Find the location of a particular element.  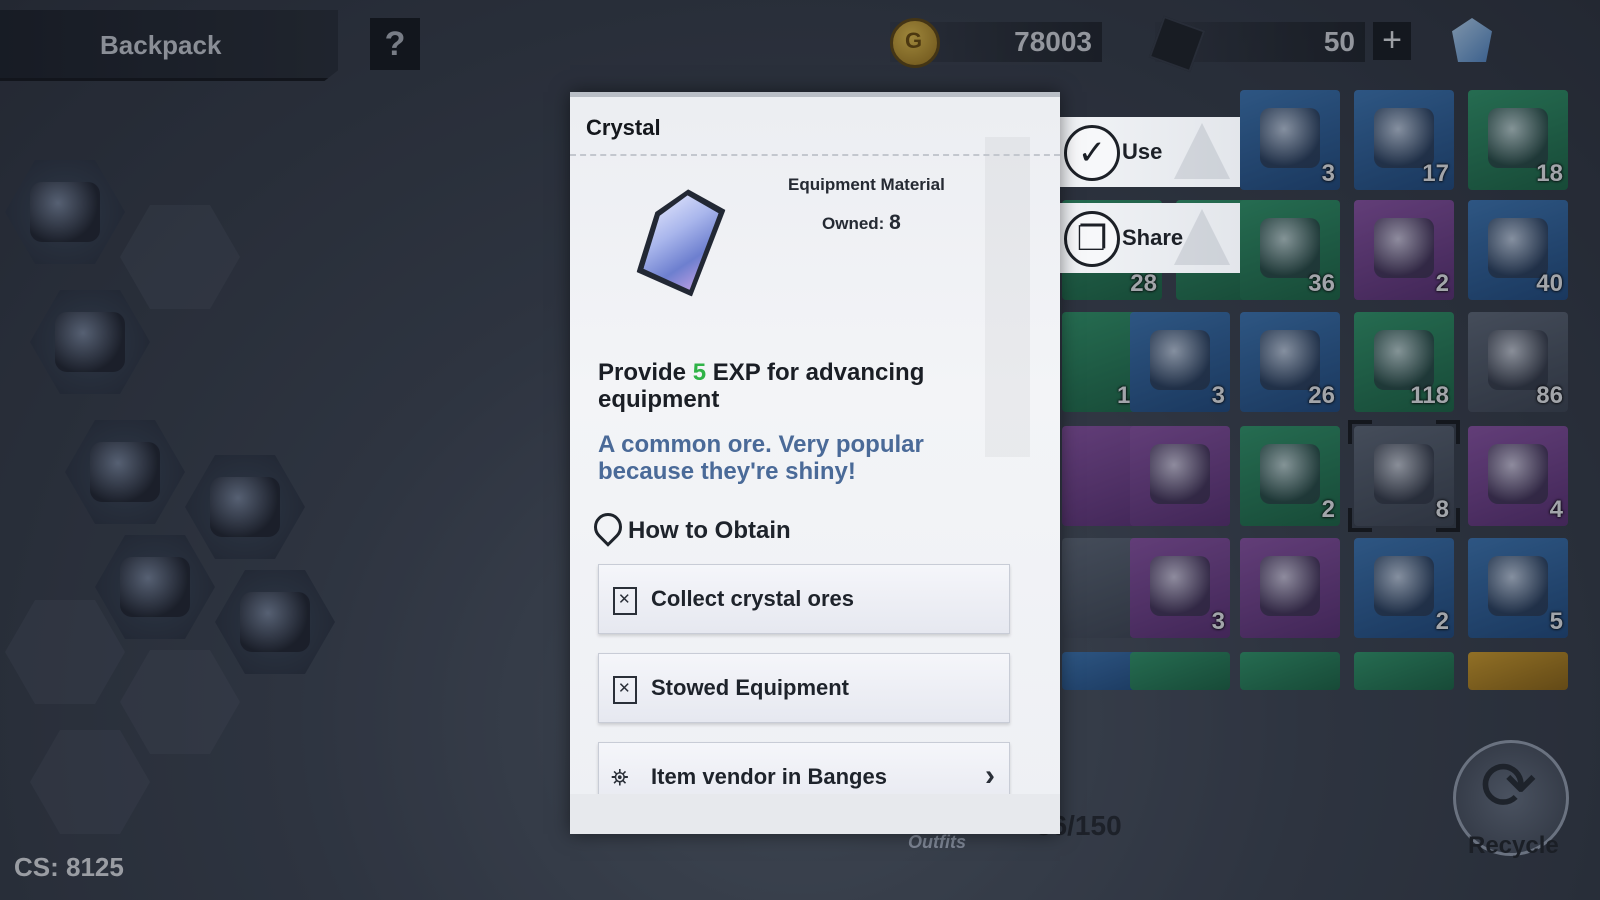

owned-count: Owned: 8 is located at coordinates (861, 223).